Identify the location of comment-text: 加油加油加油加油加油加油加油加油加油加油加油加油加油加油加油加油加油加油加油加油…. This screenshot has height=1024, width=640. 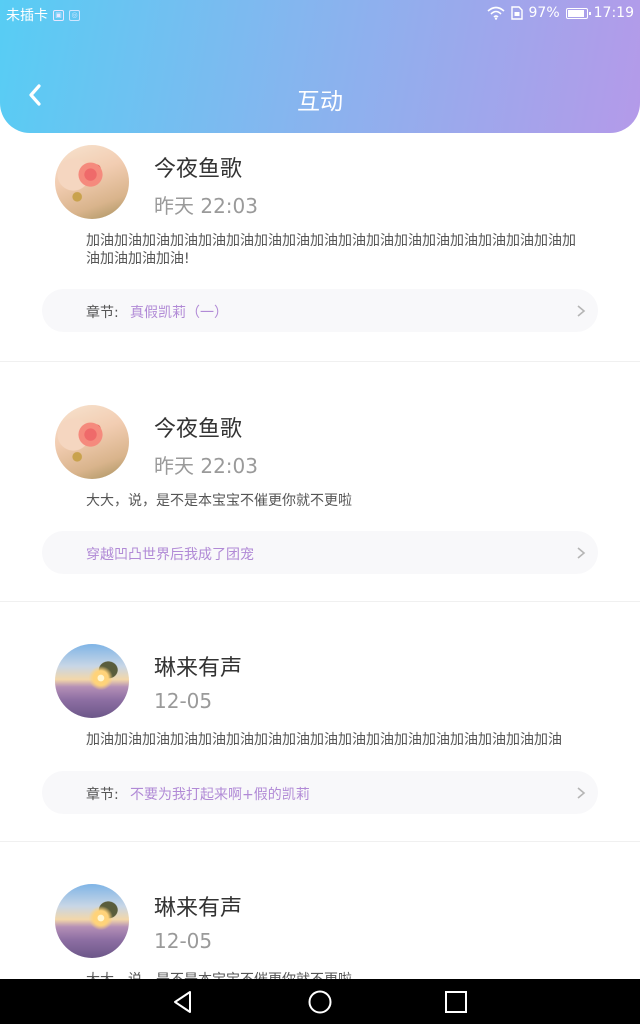
(331, 250).